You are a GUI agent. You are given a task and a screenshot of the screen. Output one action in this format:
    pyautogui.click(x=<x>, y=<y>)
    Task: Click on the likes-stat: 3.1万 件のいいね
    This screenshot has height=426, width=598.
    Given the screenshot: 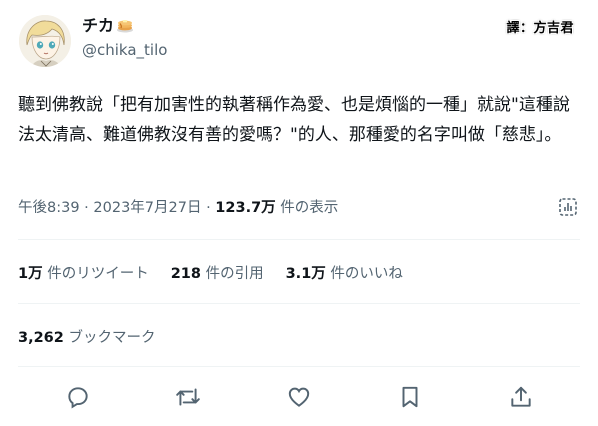 What is the action you would take?
    pyautogui.click(x=344, y=274)
    